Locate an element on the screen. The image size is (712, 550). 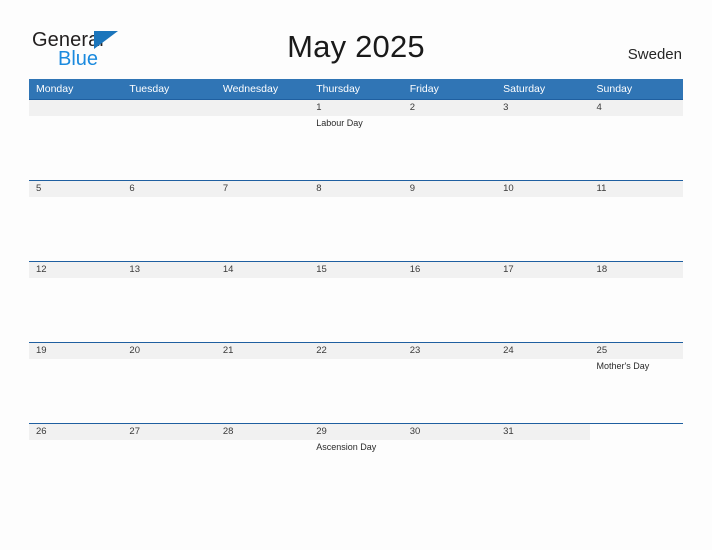
calendar-week-row: 12 13 14 15 16 17 18 is located at coordinates (356, 301).